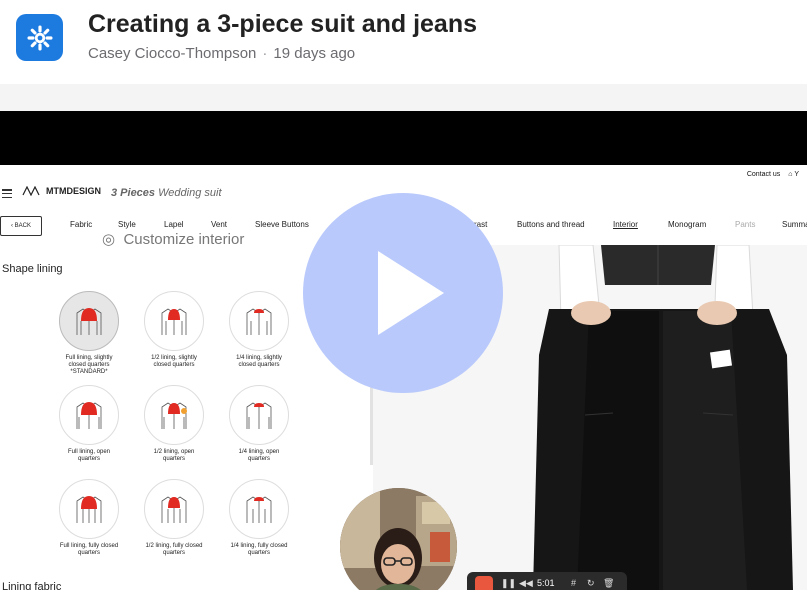 This screenshot has height=590, width=807. Describe the element at coordinates (283, 24) in the screenshot. I see `video-title: Creating a 3-piece suit and jeans` at that location.